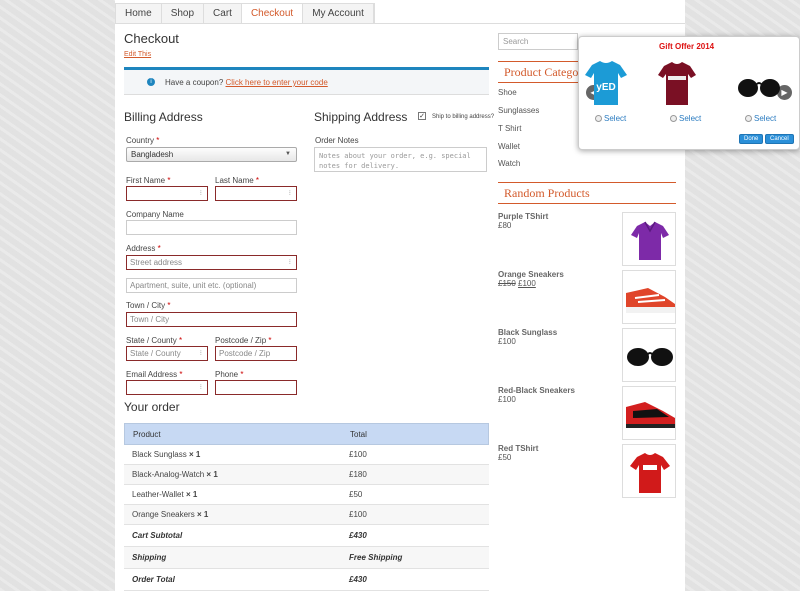  I want to click on category-sunglasses: Sunglasses, so click(518, 110).